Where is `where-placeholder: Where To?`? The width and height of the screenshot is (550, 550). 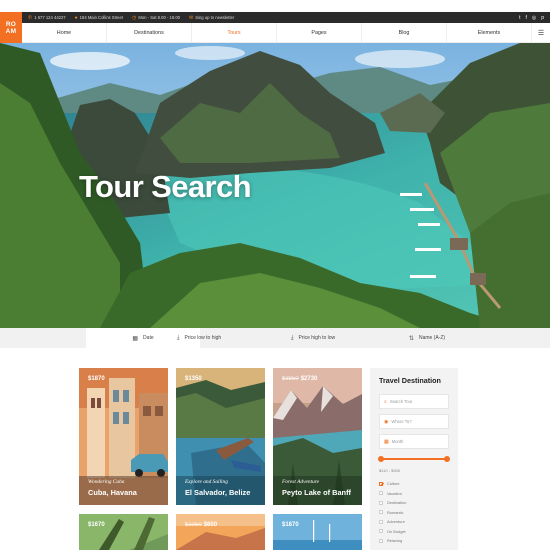 where-placeholder: Where To? is located at coordinates (401, 421).